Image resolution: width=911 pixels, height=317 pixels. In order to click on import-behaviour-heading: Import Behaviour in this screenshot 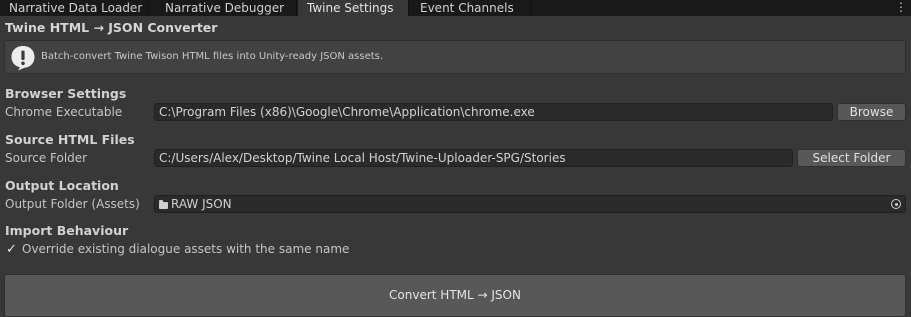, I will do `click(67, 230)`.